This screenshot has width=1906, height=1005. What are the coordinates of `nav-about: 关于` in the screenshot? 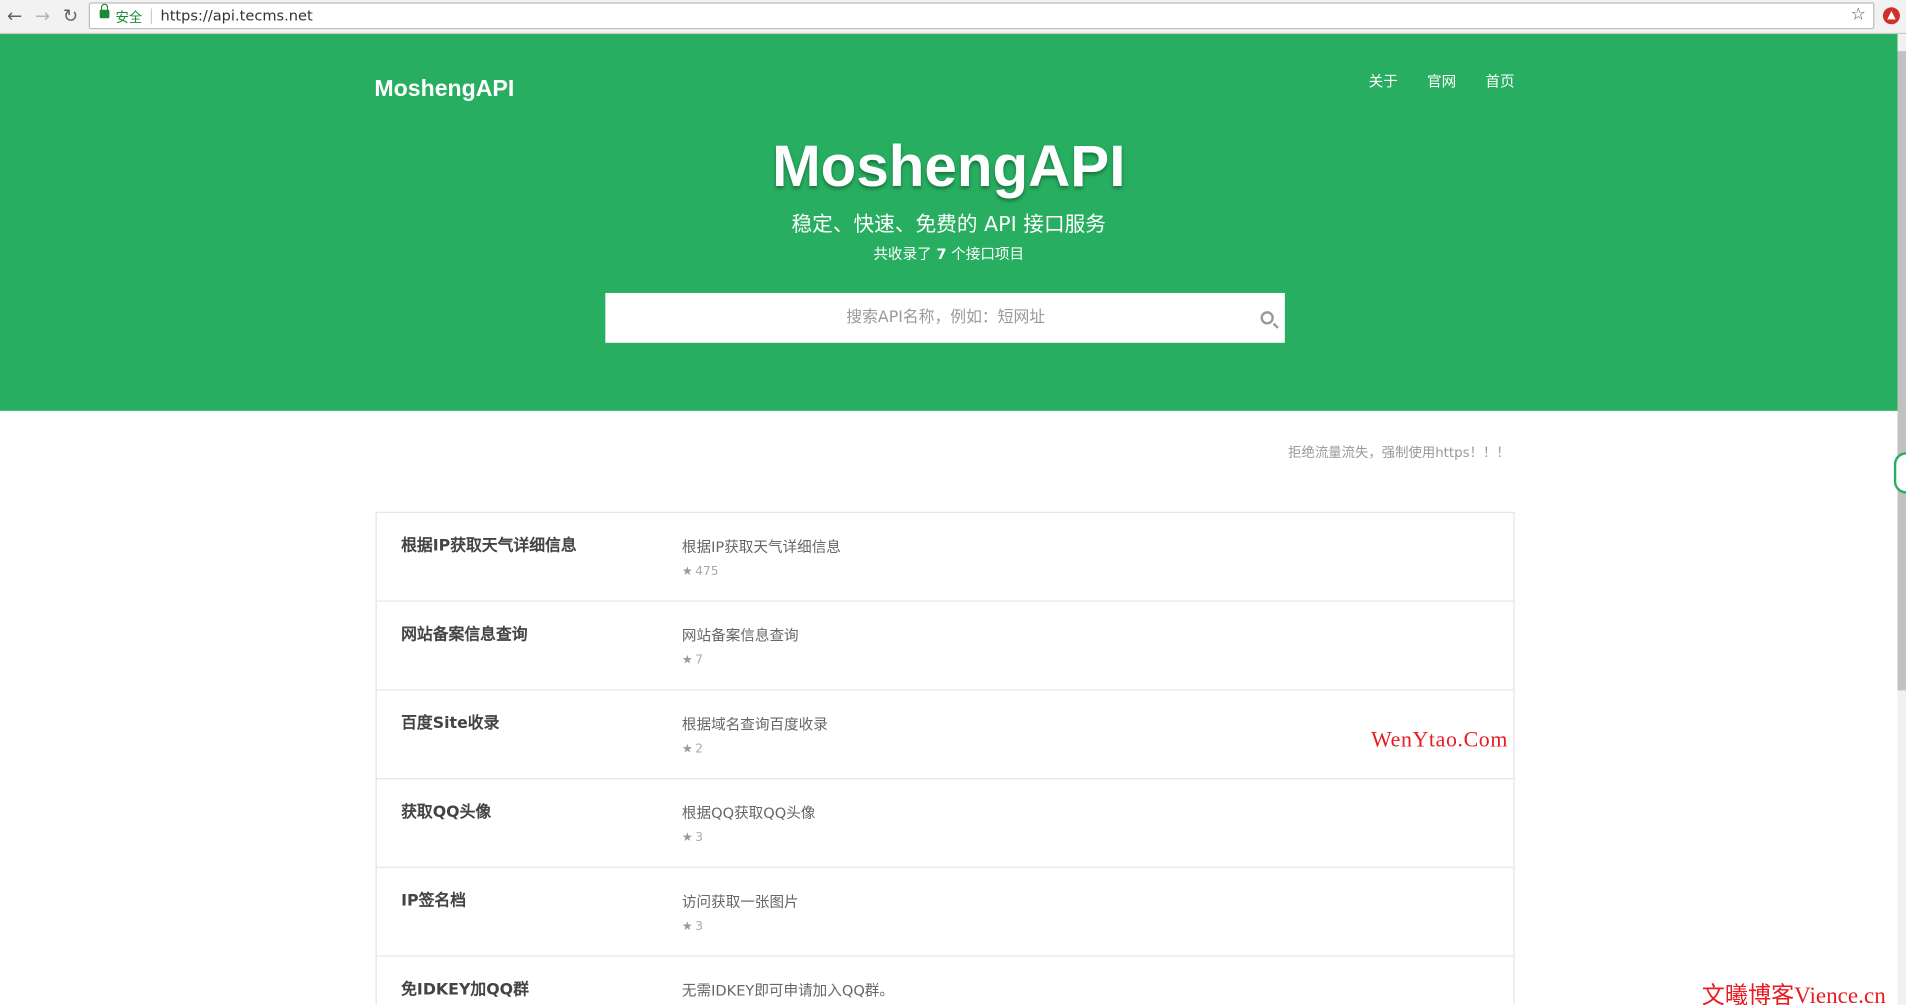 It's located at (1383, 81).